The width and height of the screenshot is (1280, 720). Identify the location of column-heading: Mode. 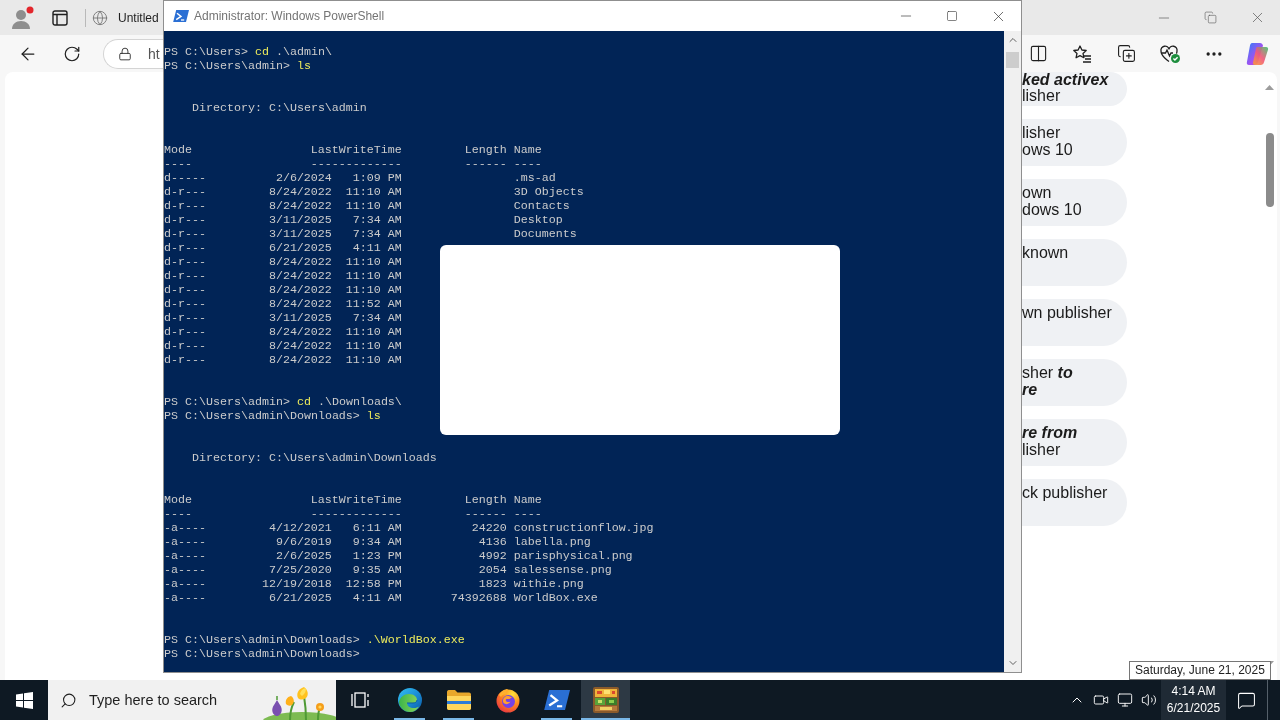
(178, 500).